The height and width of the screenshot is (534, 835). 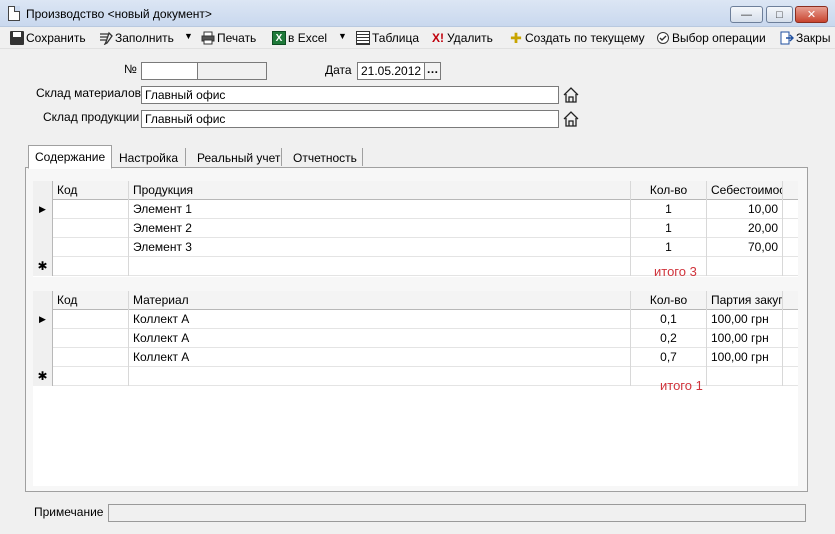 I want to click on tab-content: Содержание, so click(x=70, y=157).